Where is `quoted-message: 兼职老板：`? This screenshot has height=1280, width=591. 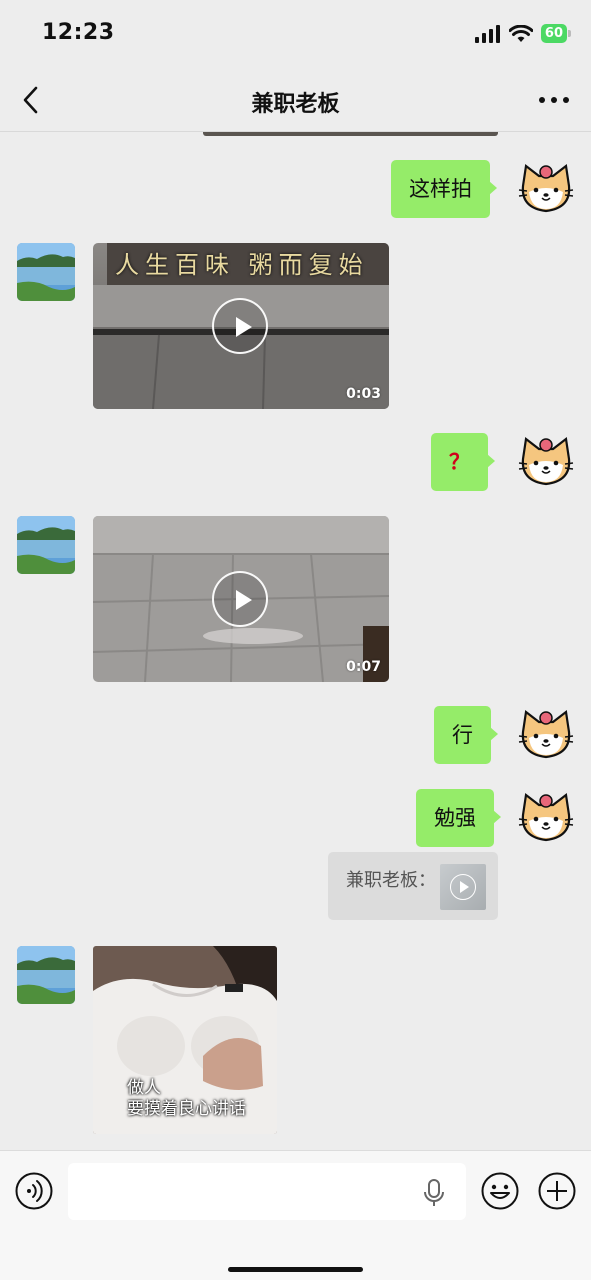
quoted-message: 兼职老板： is located at coordinates (413, 886).